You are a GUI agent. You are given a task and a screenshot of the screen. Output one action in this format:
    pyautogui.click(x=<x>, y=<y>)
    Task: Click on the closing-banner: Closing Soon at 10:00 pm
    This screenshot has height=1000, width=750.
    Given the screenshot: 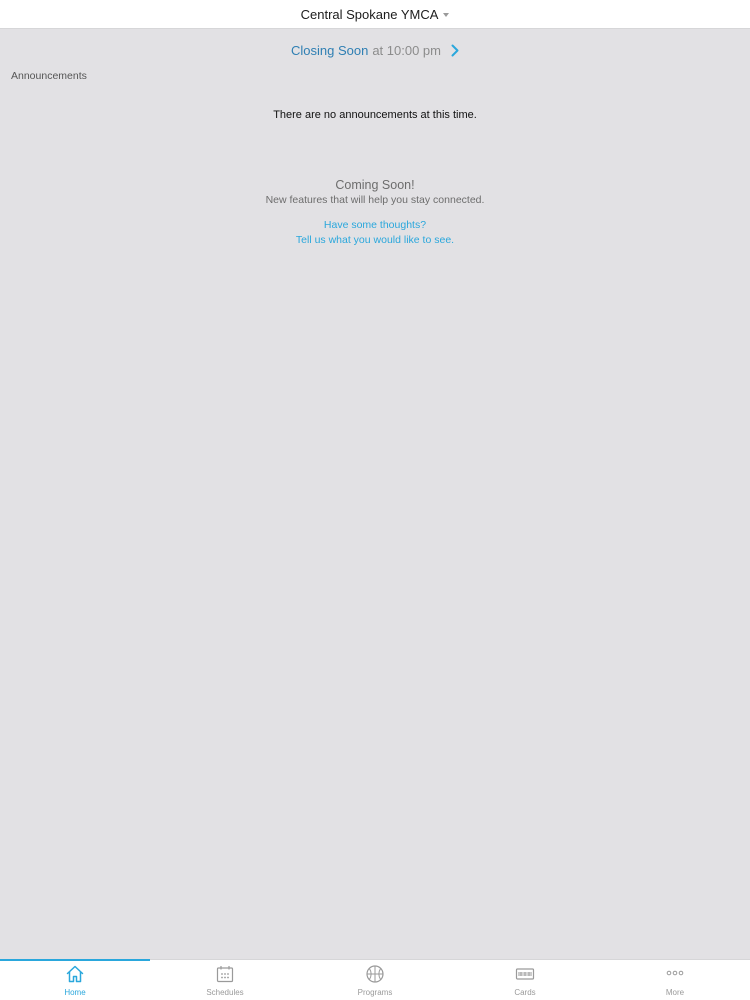 What is the action you would take?
    pyautogui.click(x=375, y=50)
    